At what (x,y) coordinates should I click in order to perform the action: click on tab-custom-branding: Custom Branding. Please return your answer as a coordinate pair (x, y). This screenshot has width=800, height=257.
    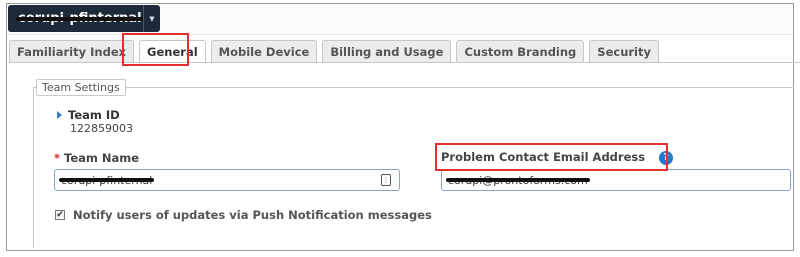
    Looking at the image, I should click on (520, 51).